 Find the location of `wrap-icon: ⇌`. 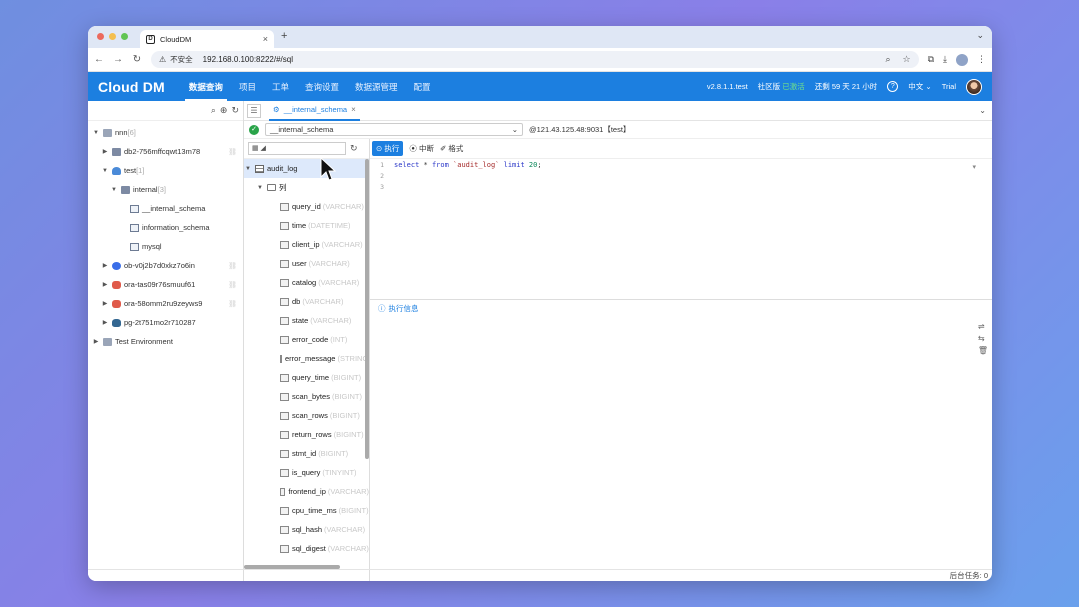

wrap-icon: ⇌ is located at coordinates (983, 326).